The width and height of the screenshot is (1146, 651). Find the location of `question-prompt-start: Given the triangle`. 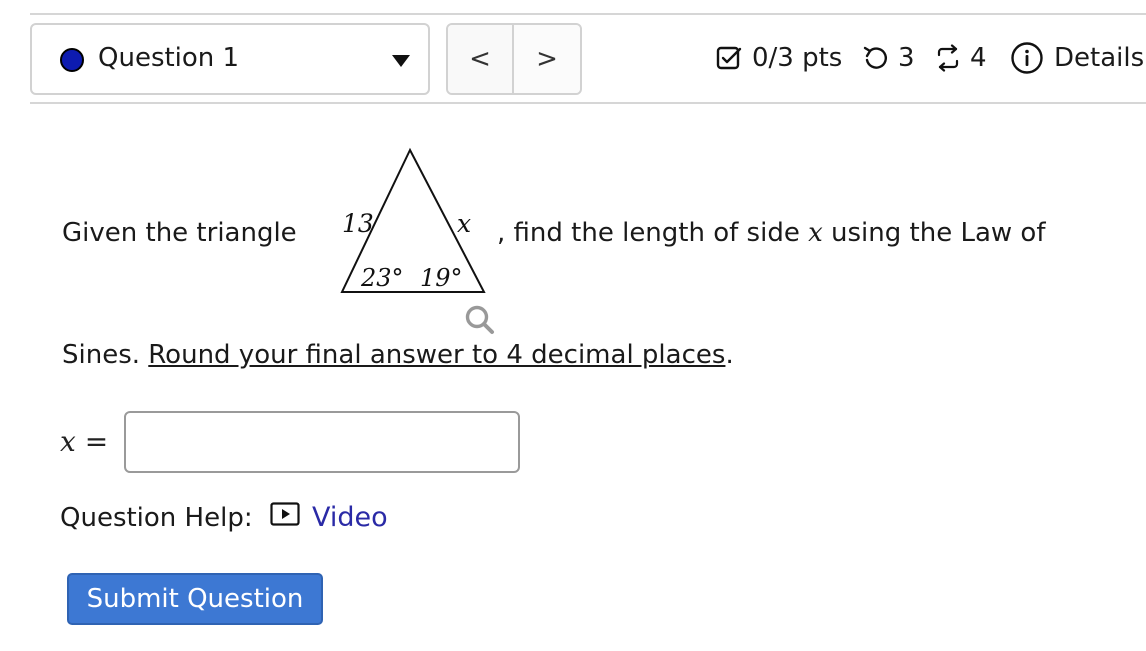

question-prompt-start: Given the triangle is located at coordinates (179, 233).